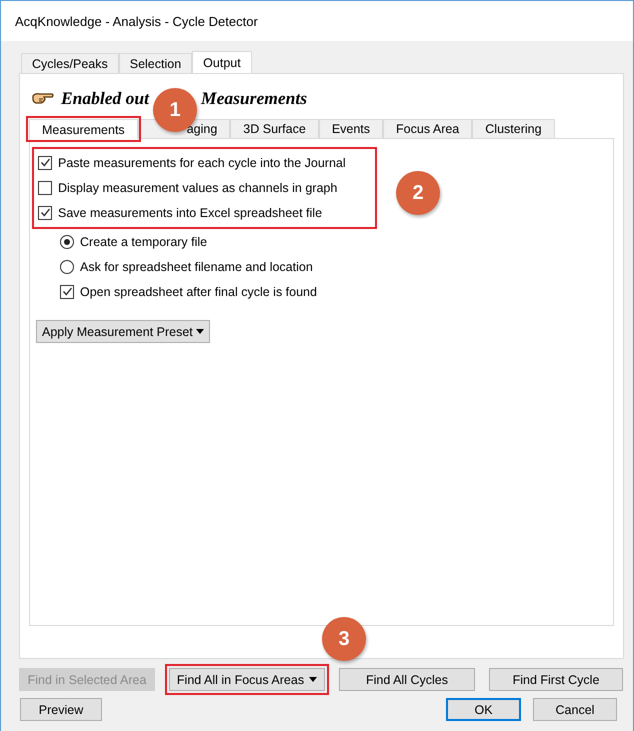 This screenshot has width=634, height=731. What do you see at coordinates (190, 213) in the screenshot?
I see `option-label: Save measurements into Excel spreadsheet file` at bounding box center [190, 213].